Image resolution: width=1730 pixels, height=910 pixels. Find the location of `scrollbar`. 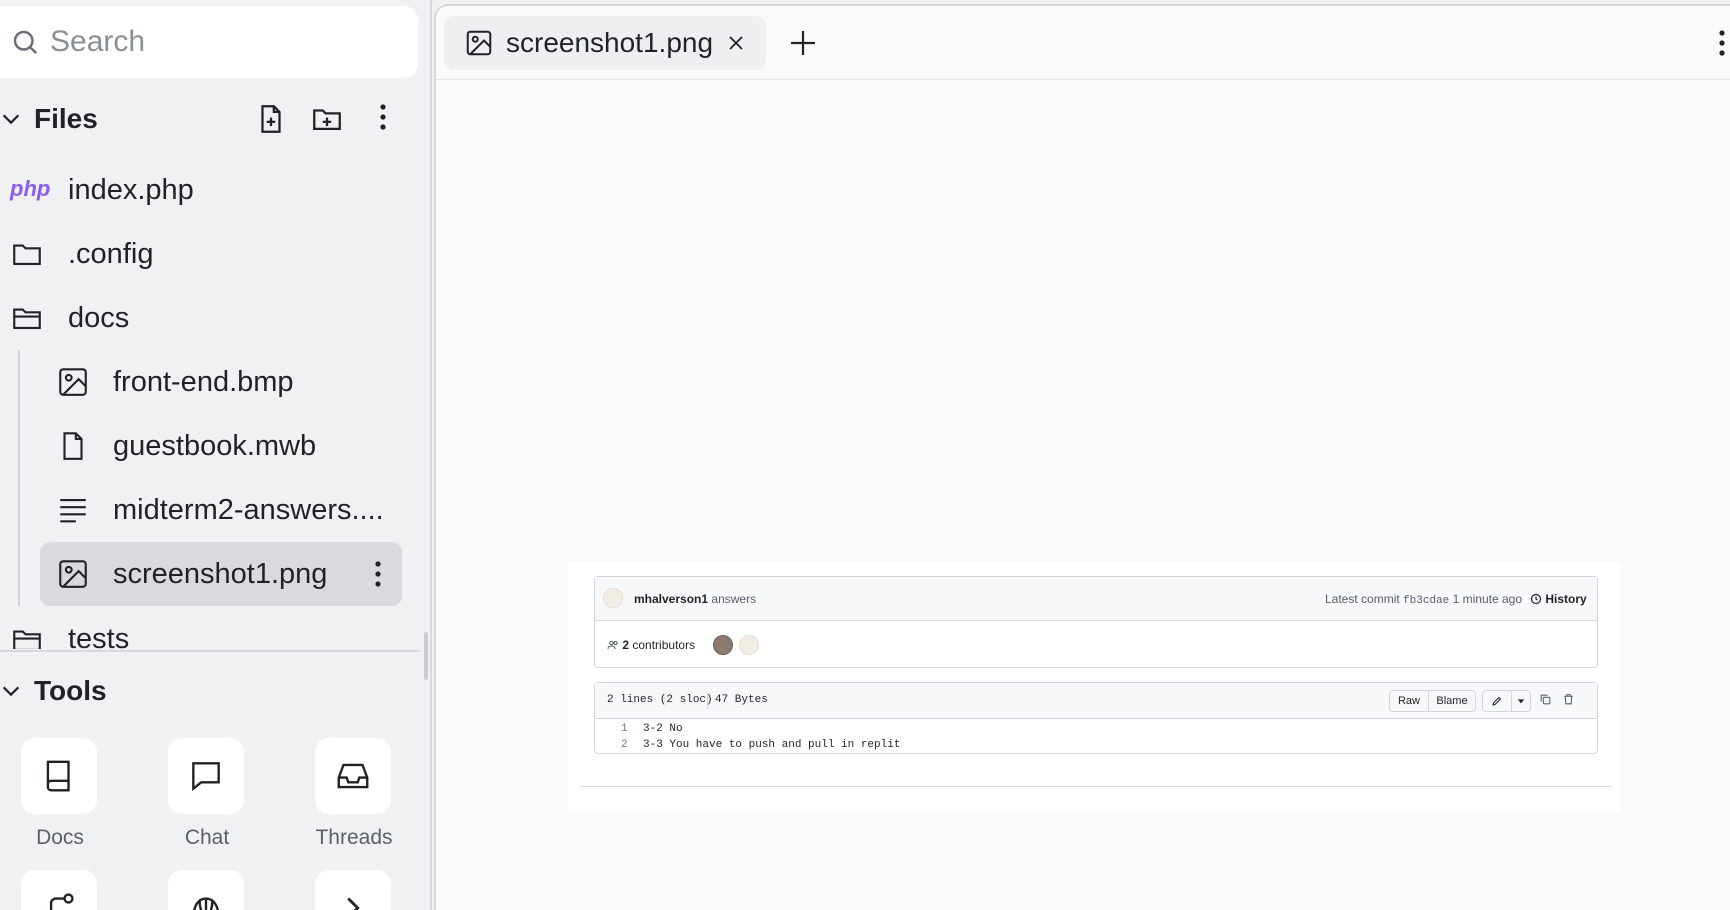

scrollbar is located at coordinates (426, 656).